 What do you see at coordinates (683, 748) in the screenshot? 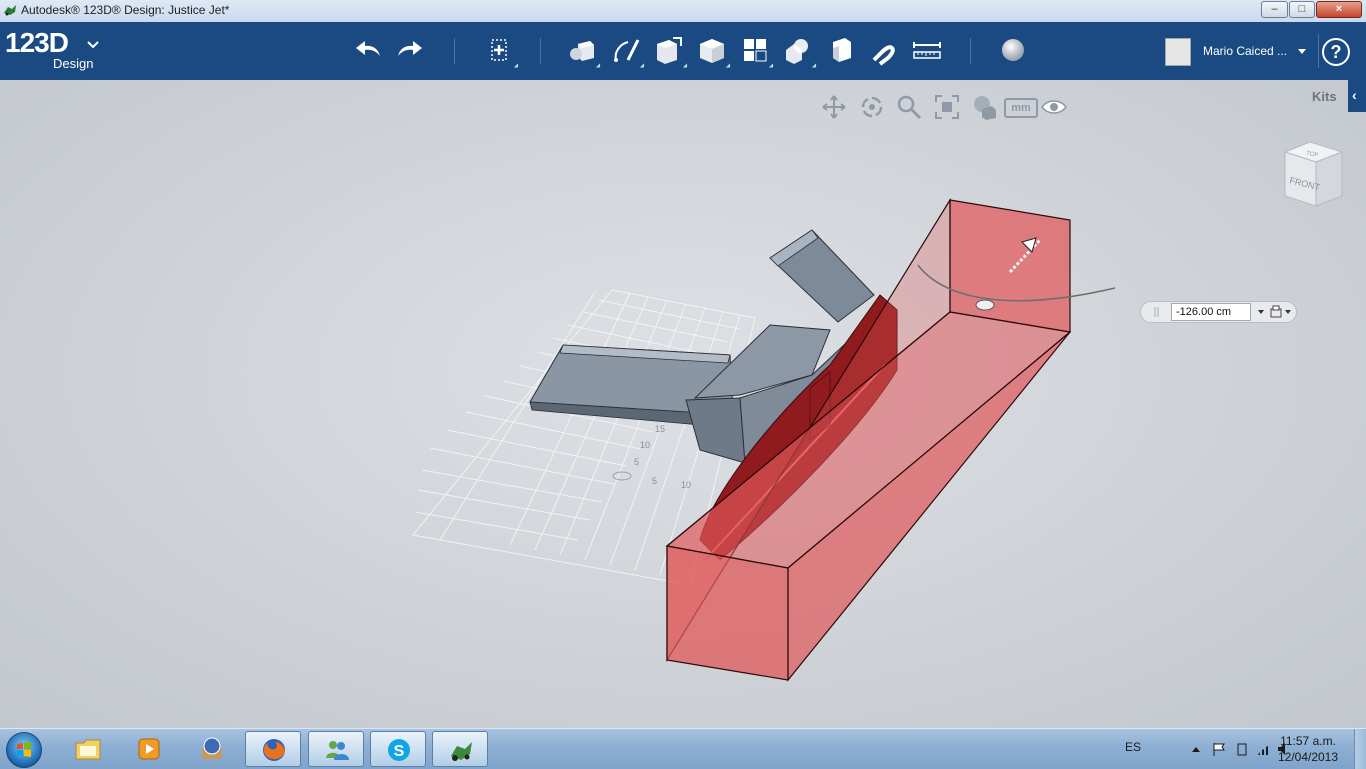
I see `windows-taskbar: S ES 11:57 a.m. 12/04/2013` at bounding box center [683, 748].